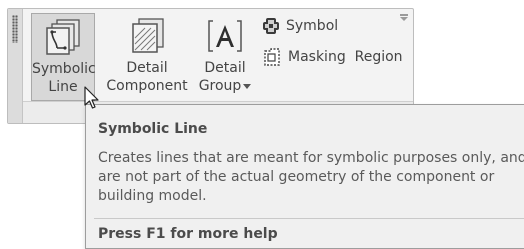 Image resolution: width=524 pixels, height=249 pixels. What do you see at coordinates (312, 26) in the screenshot?
I see `symbol-label: Symbol` at bounding box center [312, 26].